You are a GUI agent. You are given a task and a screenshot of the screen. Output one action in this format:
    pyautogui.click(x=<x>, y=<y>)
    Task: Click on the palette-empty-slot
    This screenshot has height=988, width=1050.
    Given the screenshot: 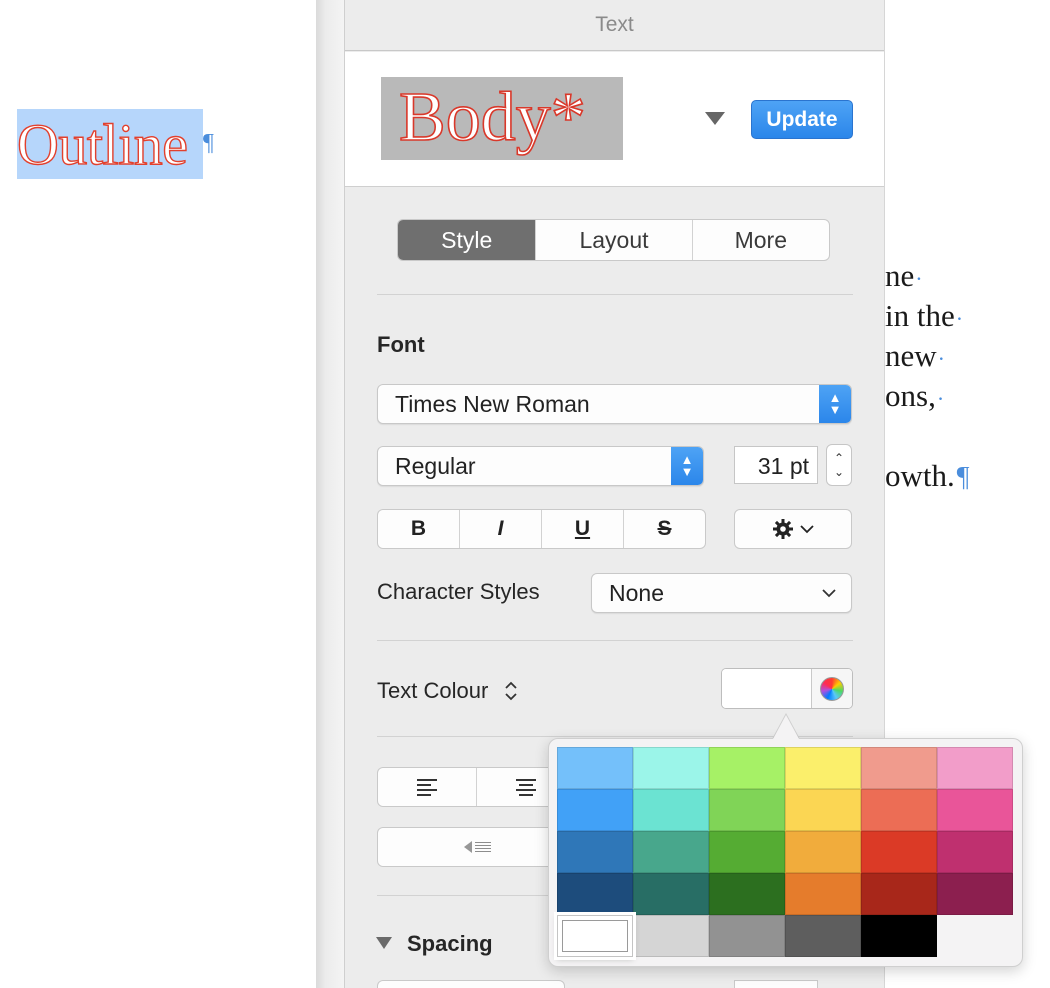 What is the action you would take?
    pyautogui.click(x=975, y=936)
    